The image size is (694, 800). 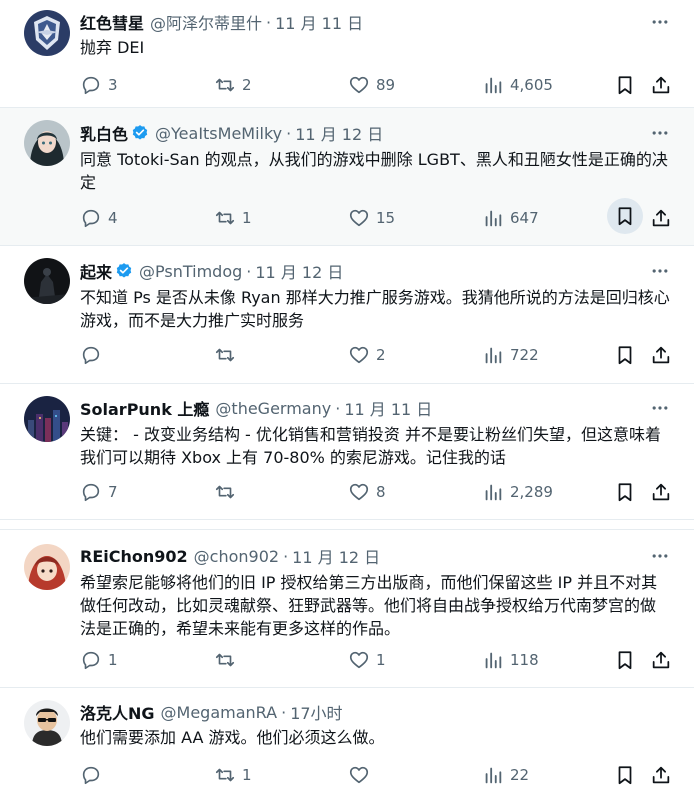 I want to click on views-button: 2,289, so click(x=517, y=492).